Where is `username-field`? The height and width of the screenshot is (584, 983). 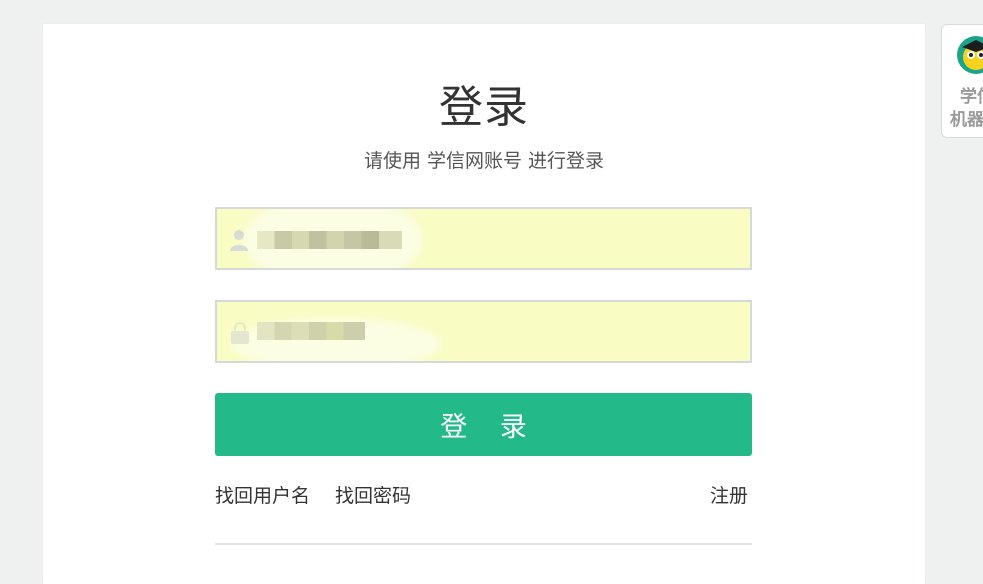
username-field is located at coordinates (483, 238).